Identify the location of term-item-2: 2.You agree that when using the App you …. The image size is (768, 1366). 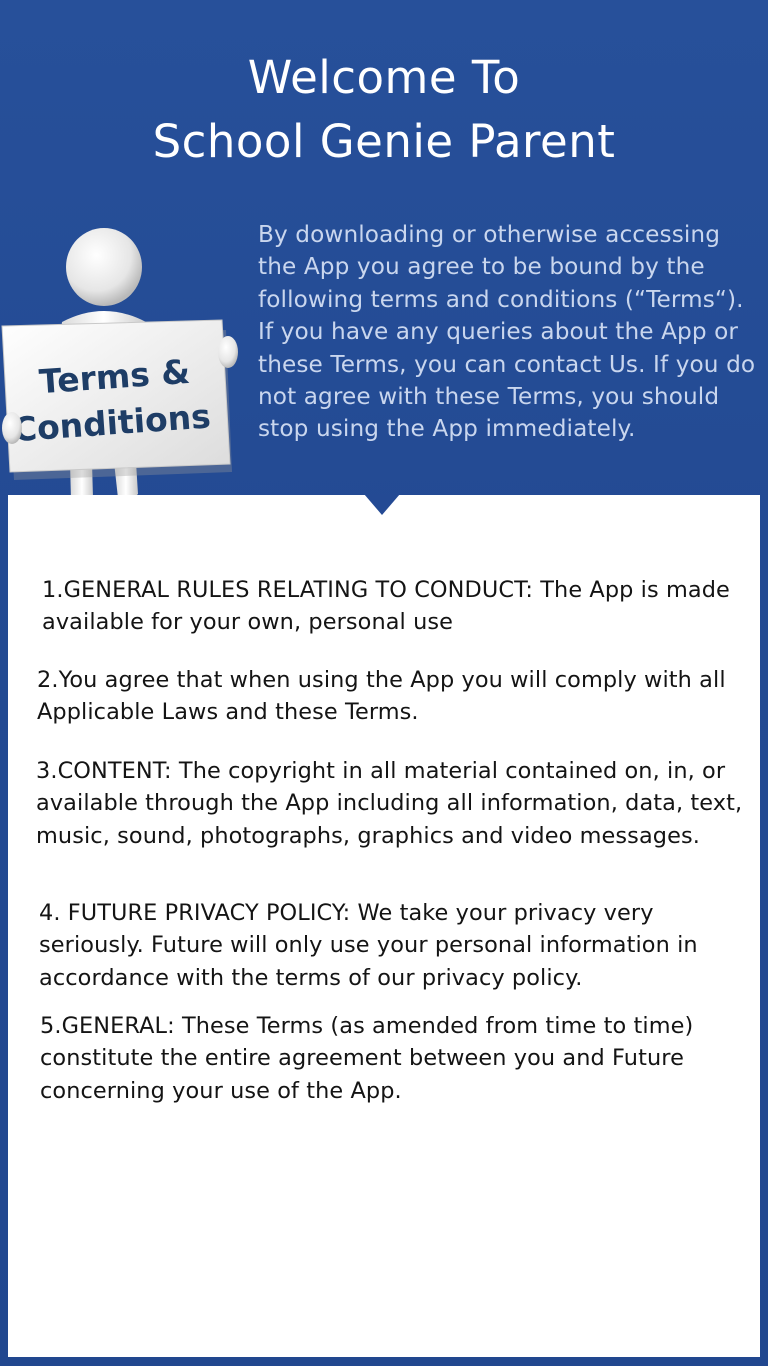
(381, 696).